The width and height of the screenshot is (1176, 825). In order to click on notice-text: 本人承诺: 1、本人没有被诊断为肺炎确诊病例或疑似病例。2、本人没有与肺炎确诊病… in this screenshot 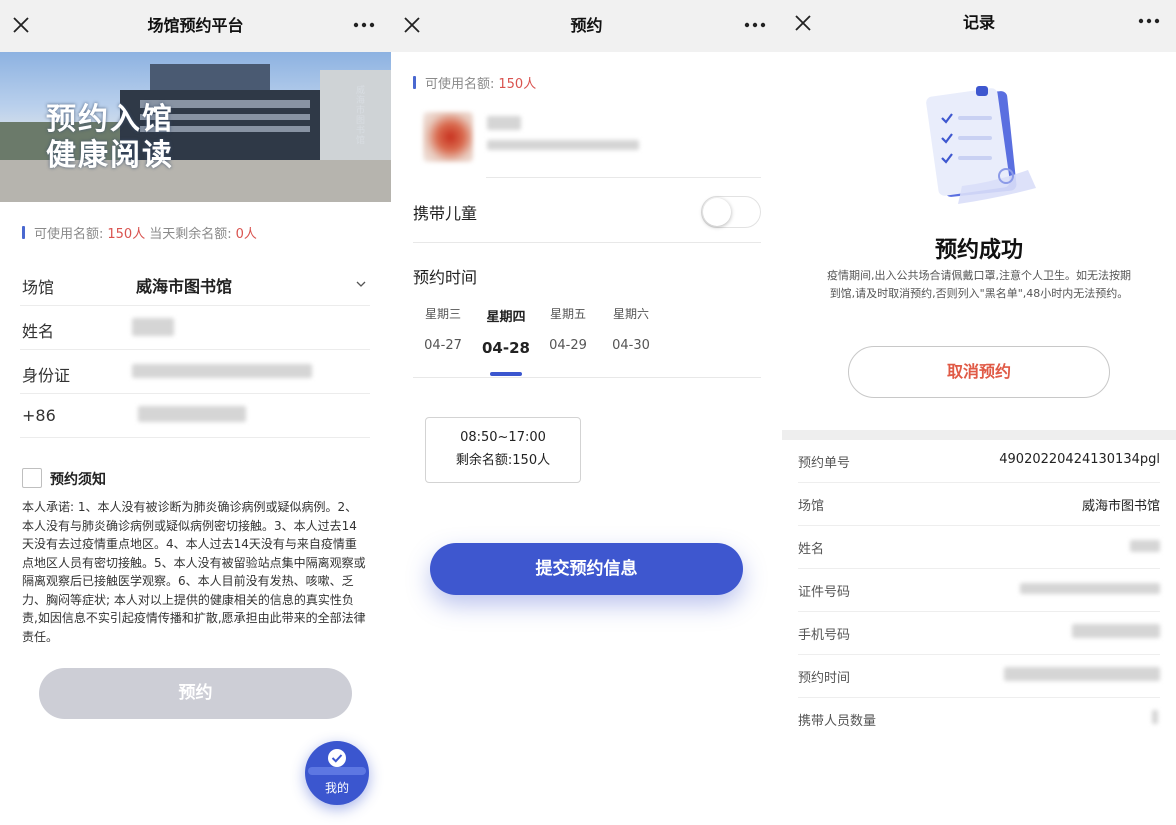, I will do `click(194, 572)`.